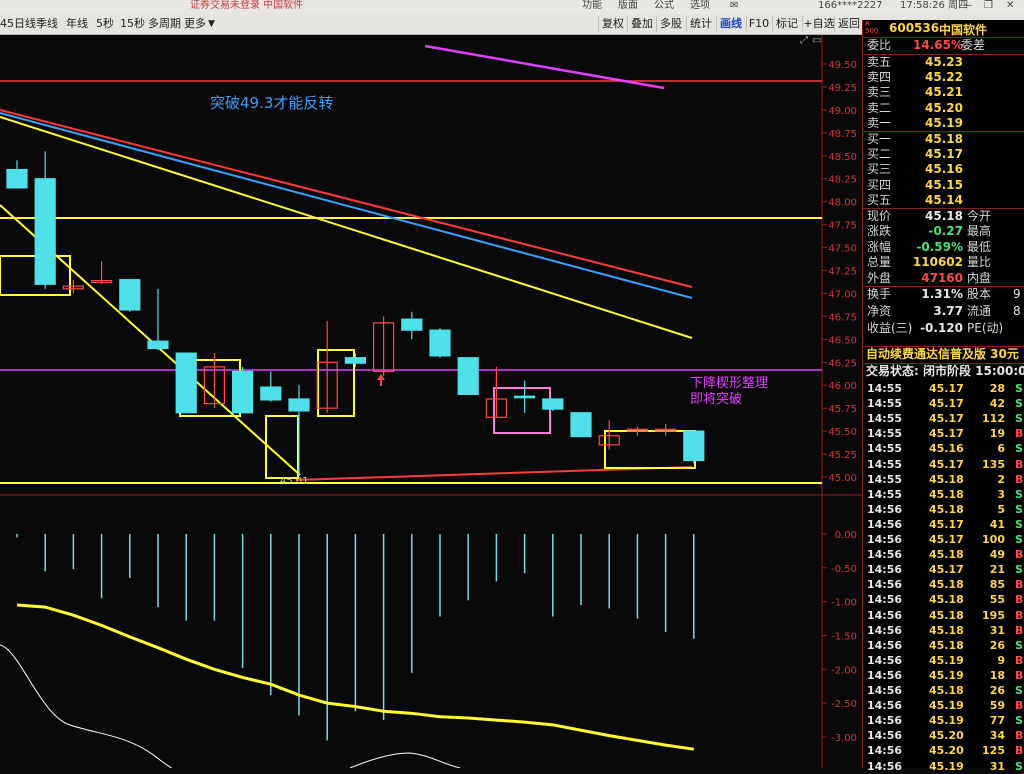  Describe the element at coordinates (842, 455) in the screenshot. I see `price-tick-label: 45.25` at that location.